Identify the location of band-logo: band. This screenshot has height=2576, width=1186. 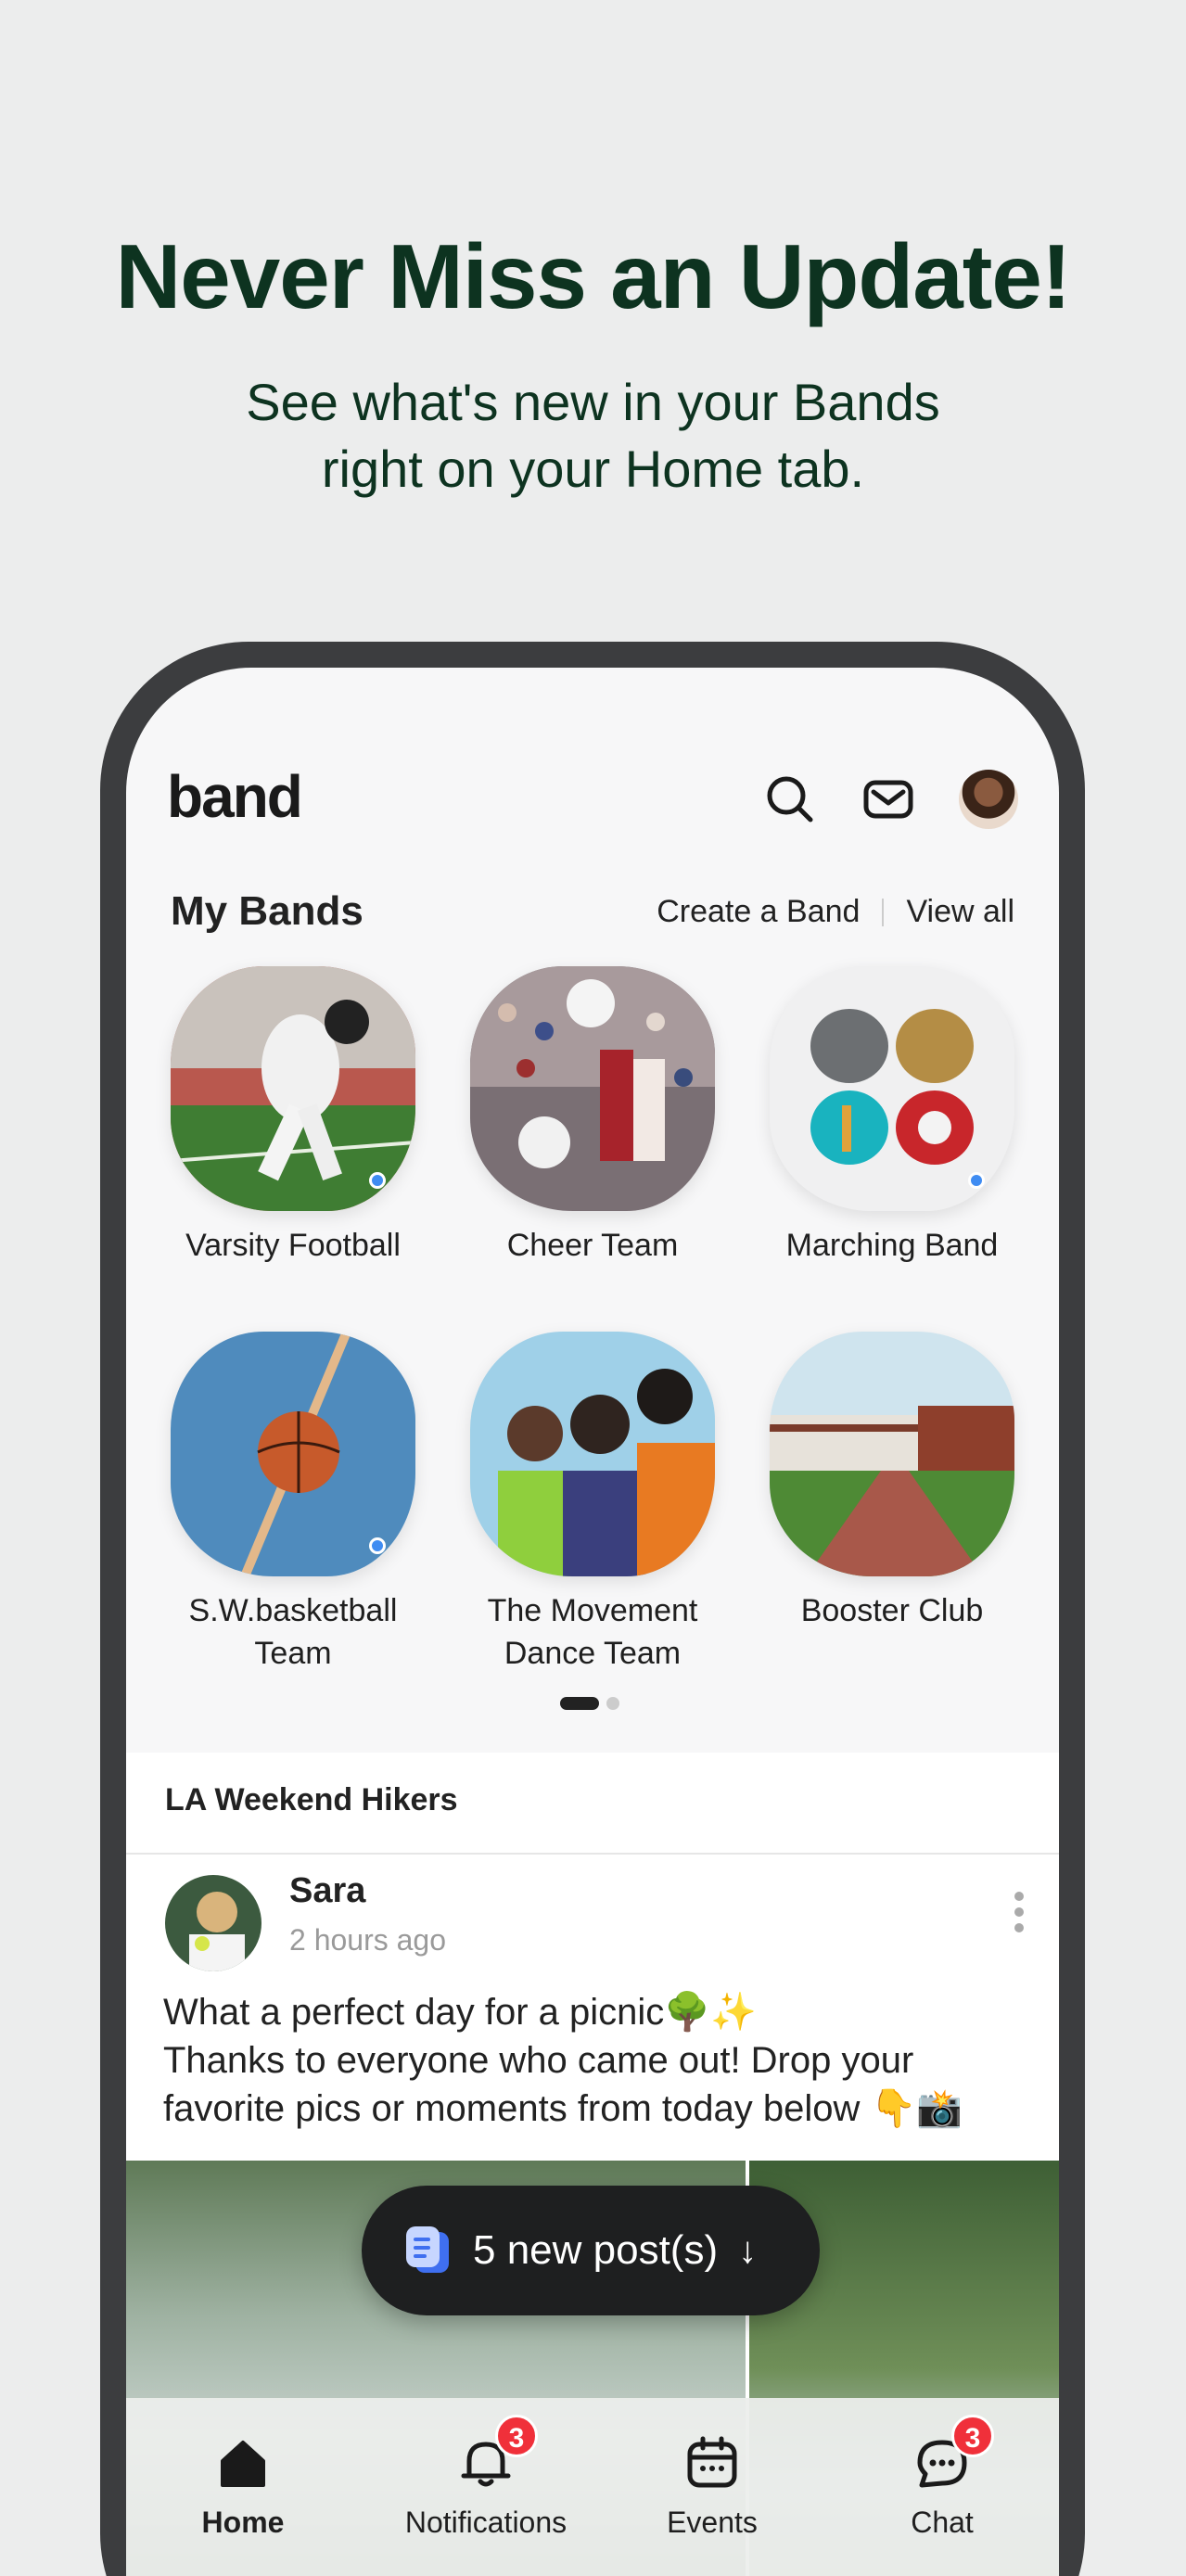
(235, 796).